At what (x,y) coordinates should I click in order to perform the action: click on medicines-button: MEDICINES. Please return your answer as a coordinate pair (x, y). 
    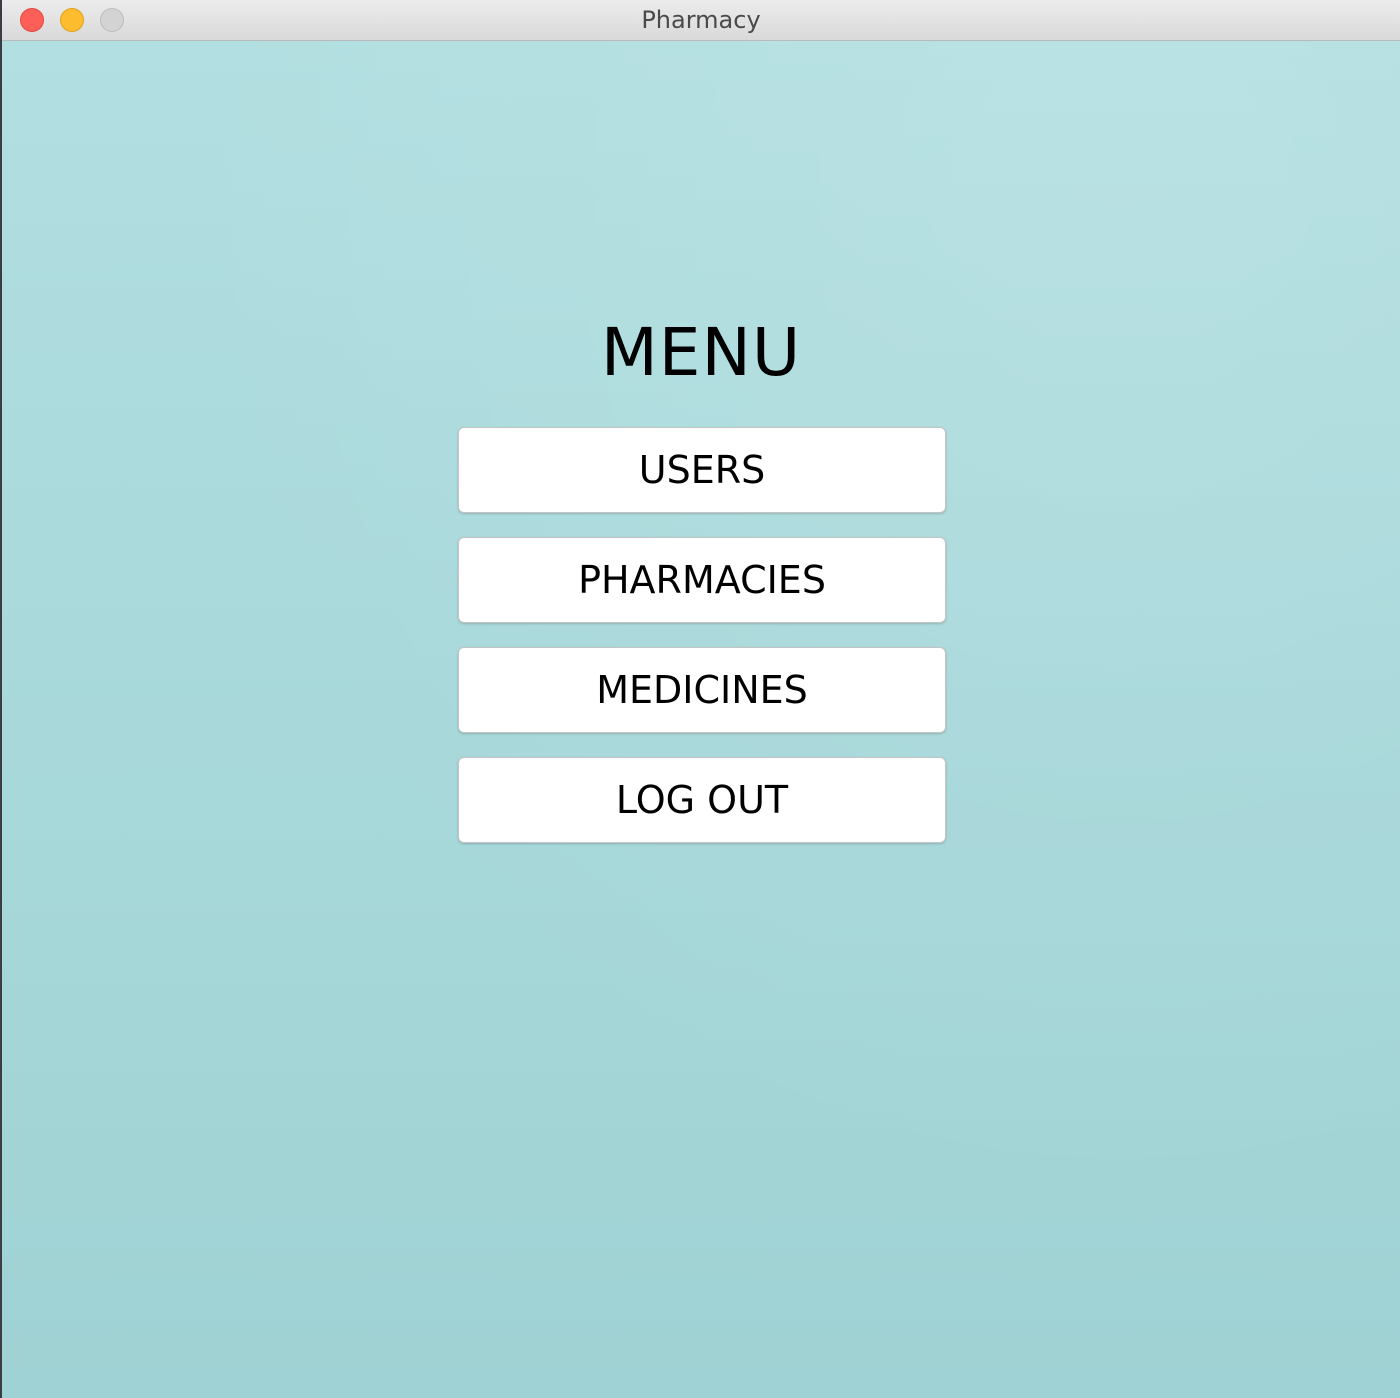
    Looking at the image, I should click on (702, 690).